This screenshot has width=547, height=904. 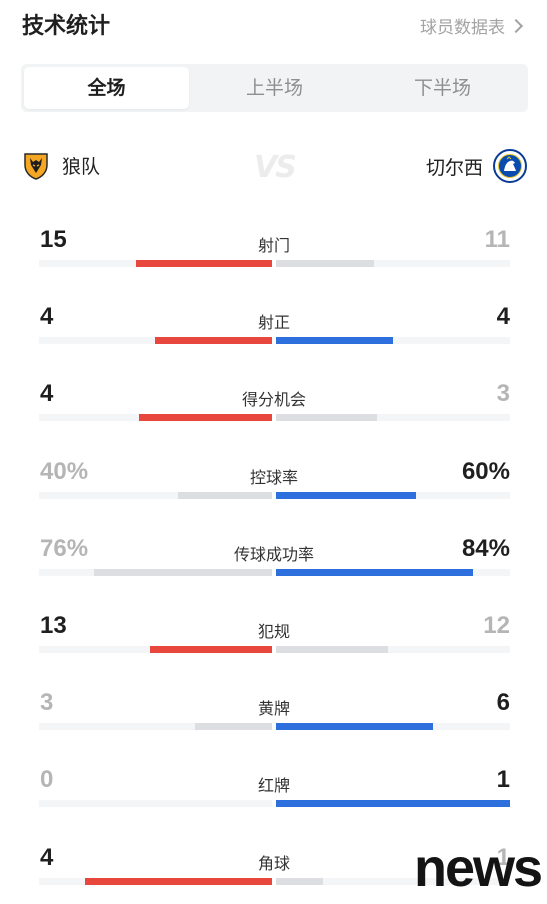 I want to click on home-stat-value: 40%, so click(x=64, y=471).